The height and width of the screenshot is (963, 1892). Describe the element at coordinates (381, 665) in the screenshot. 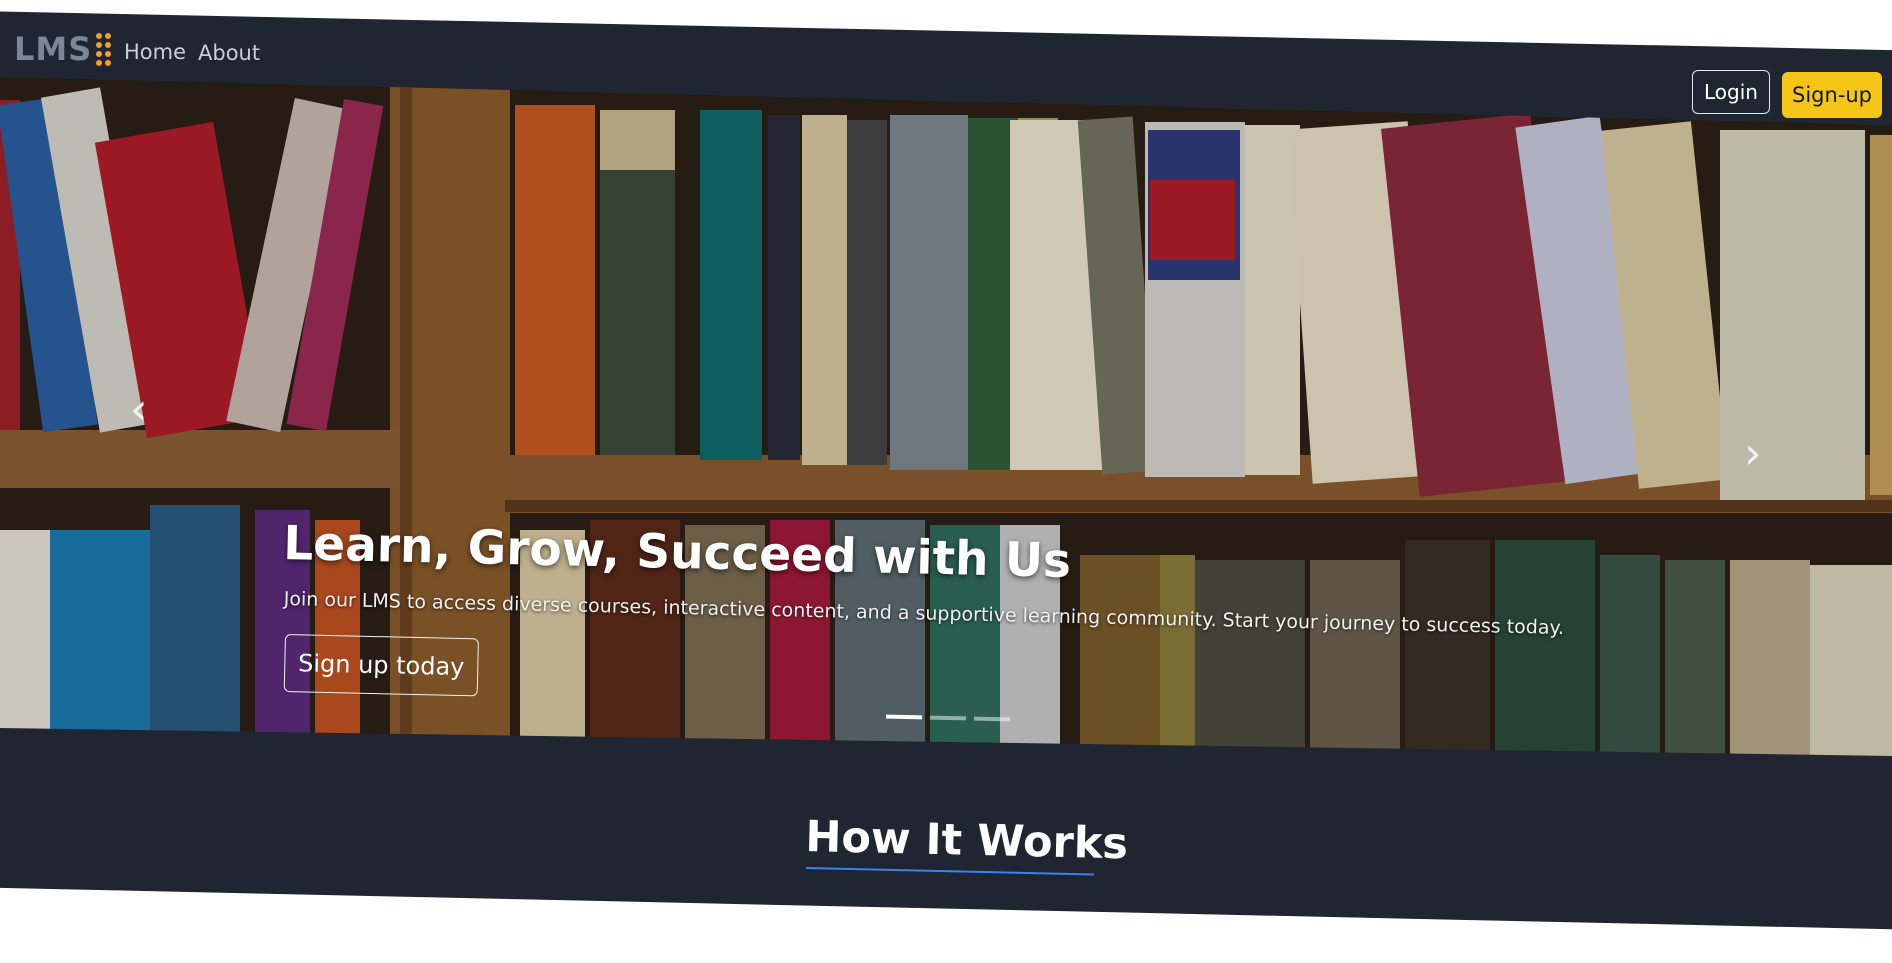

I see `signup-today-button: Sign up today` at that location.